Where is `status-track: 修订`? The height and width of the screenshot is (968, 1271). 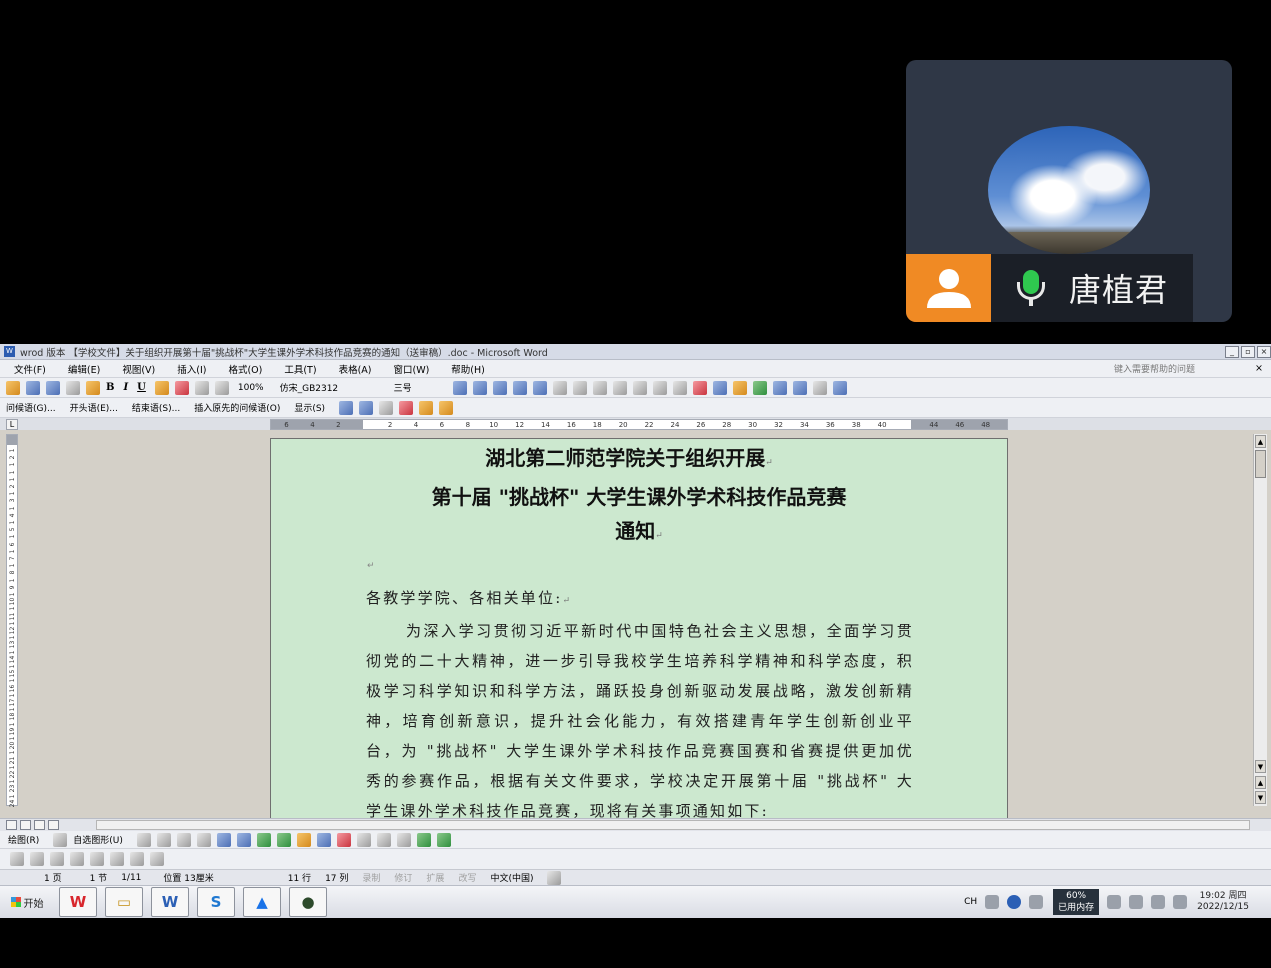 status-track: 修订 is located at coordinates (403, 877).